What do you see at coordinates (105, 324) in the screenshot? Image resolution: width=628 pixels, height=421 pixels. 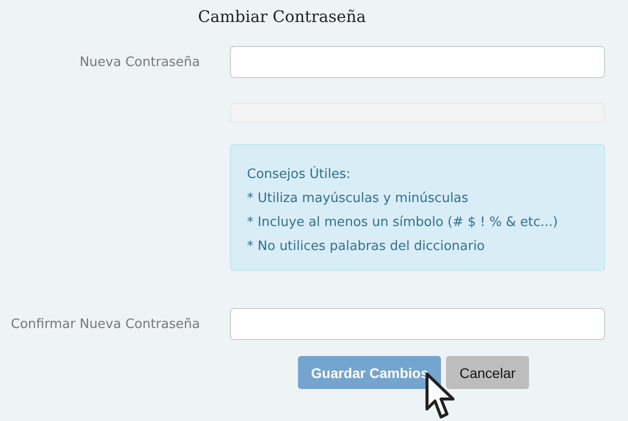 I see `field-label: Confirmar Nueva Contraseña` at bounding box center [105, 324].